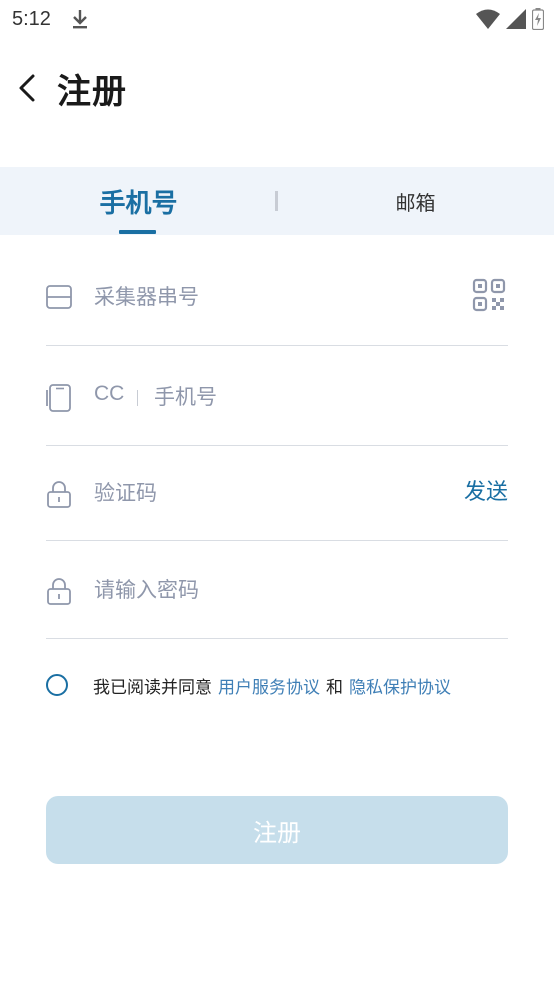 The height and width of the screenshot is (984, 554). I want to click on tab-email-label: 邮箱, so click(415, 202).